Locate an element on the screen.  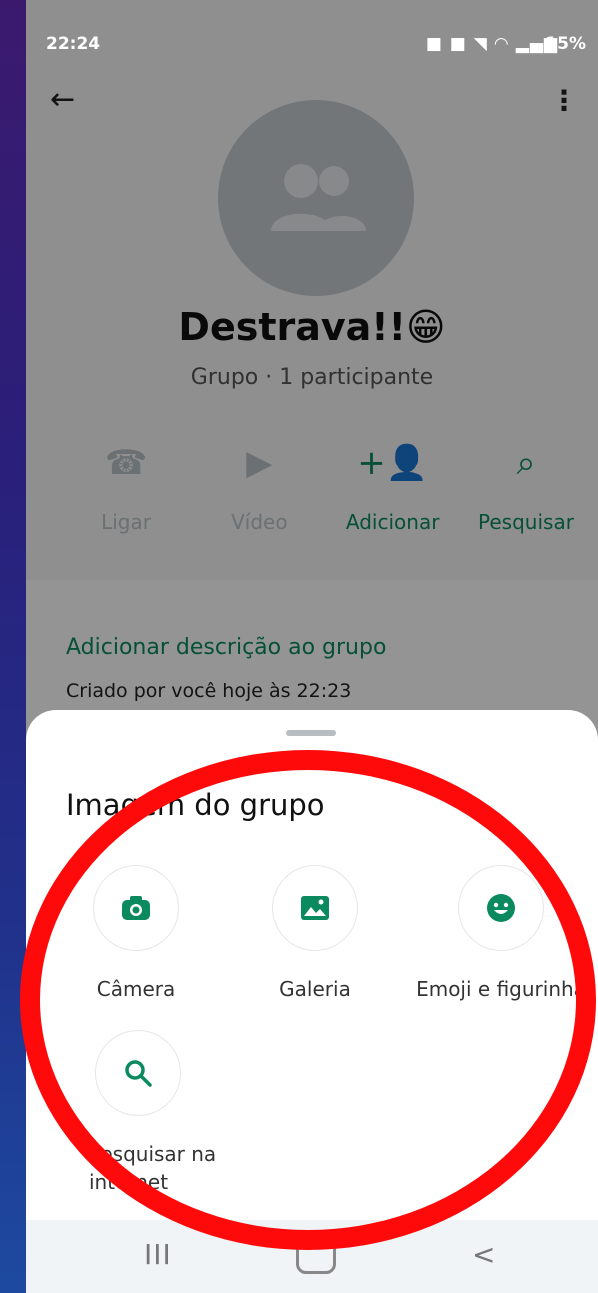
recents-button: III is located at coordinates (158, 1254).